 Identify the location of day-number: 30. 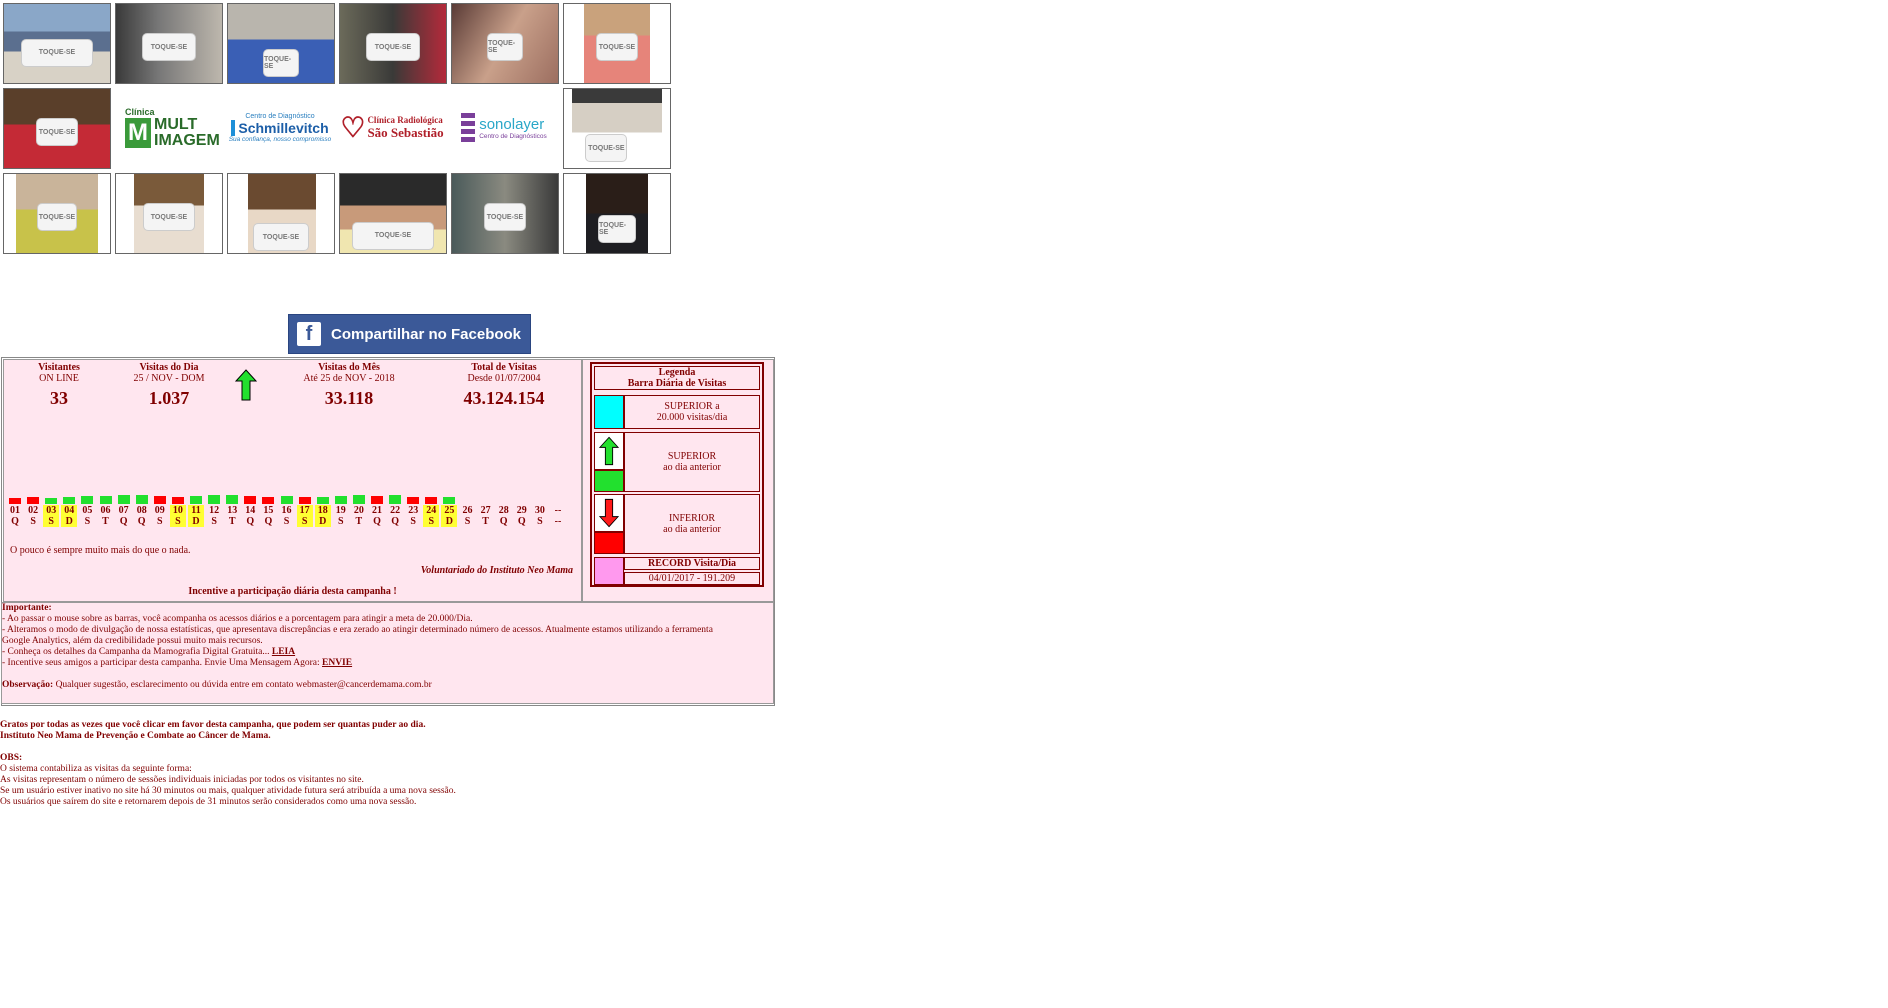
(539, 510).